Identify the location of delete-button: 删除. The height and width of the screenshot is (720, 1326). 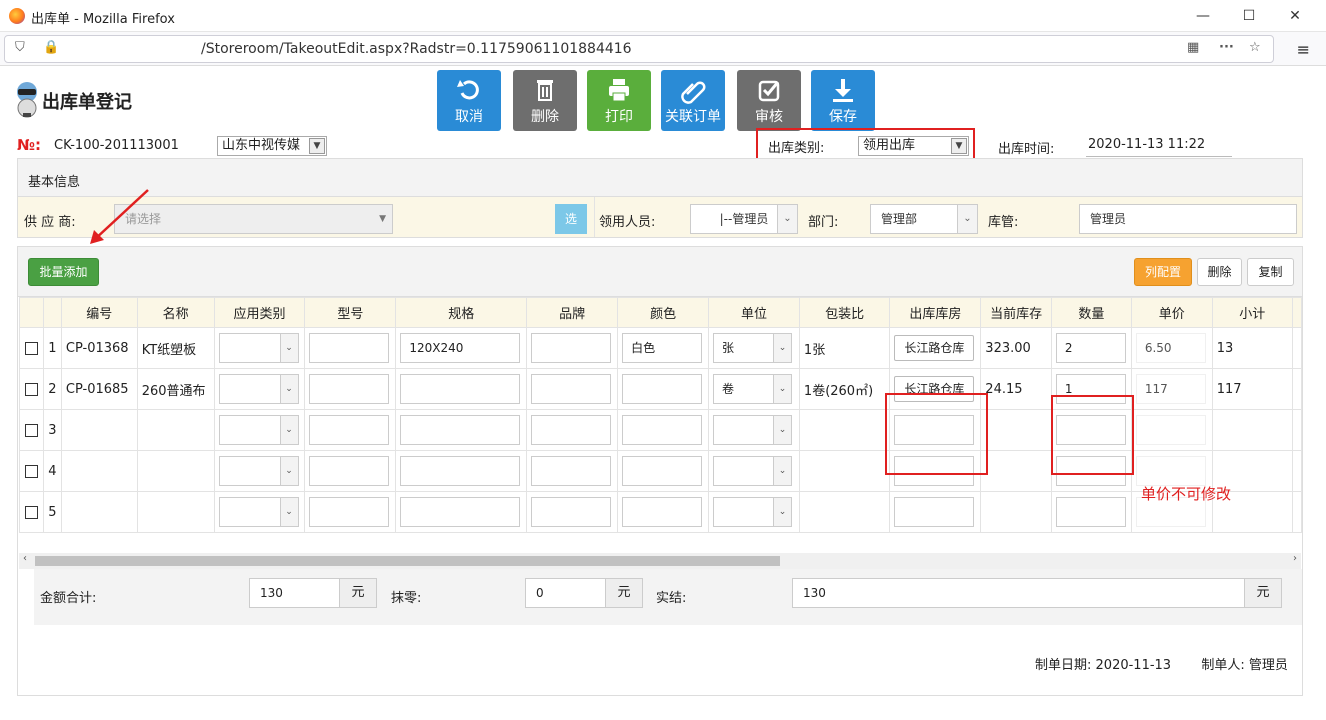
(545, 100).